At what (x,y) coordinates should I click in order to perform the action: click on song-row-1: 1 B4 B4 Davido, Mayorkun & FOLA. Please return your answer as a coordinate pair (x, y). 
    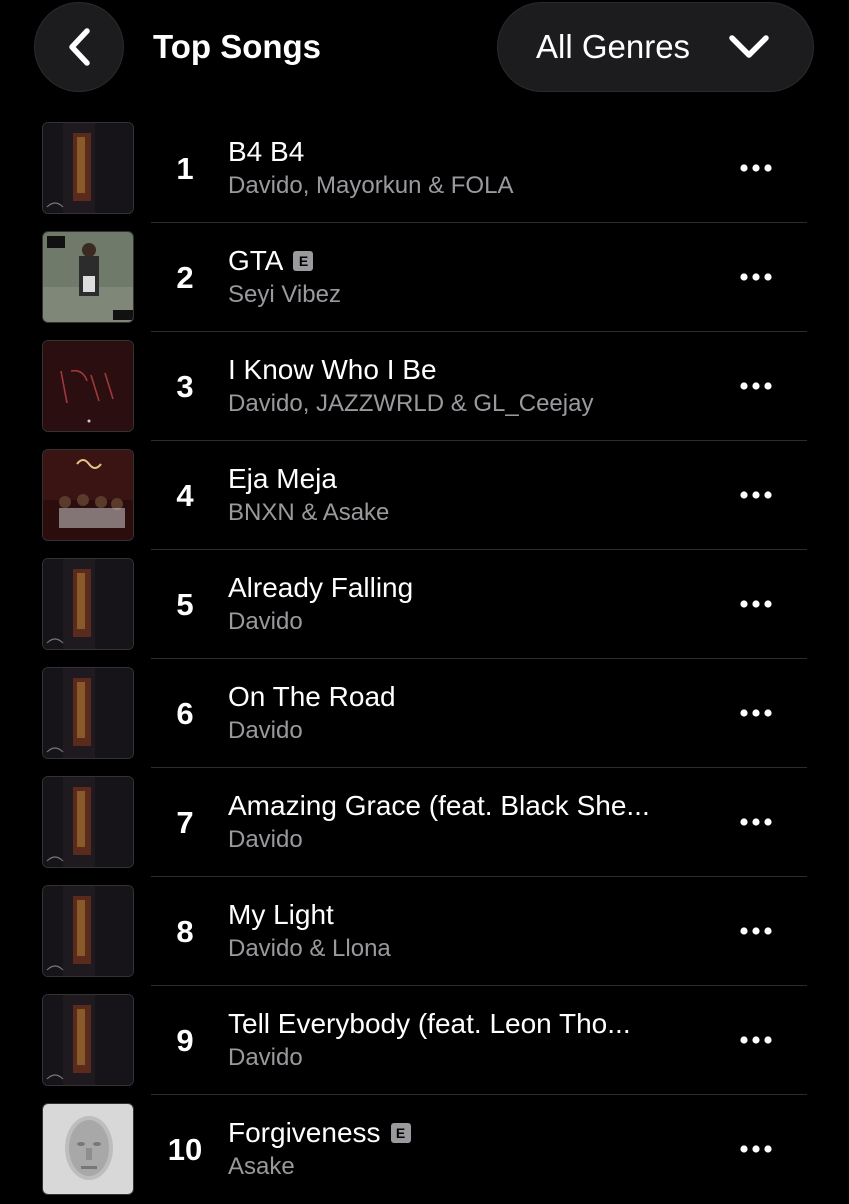
    Looking at the image, I should click on (424, 168).